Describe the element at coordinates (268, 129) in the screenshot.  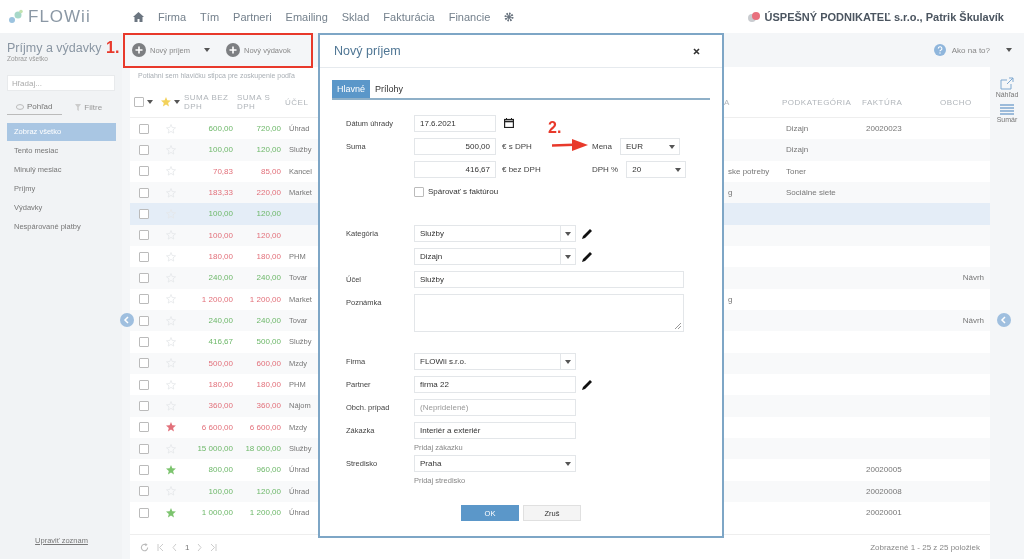
I see `table-cell-text: 720,00` at that location.